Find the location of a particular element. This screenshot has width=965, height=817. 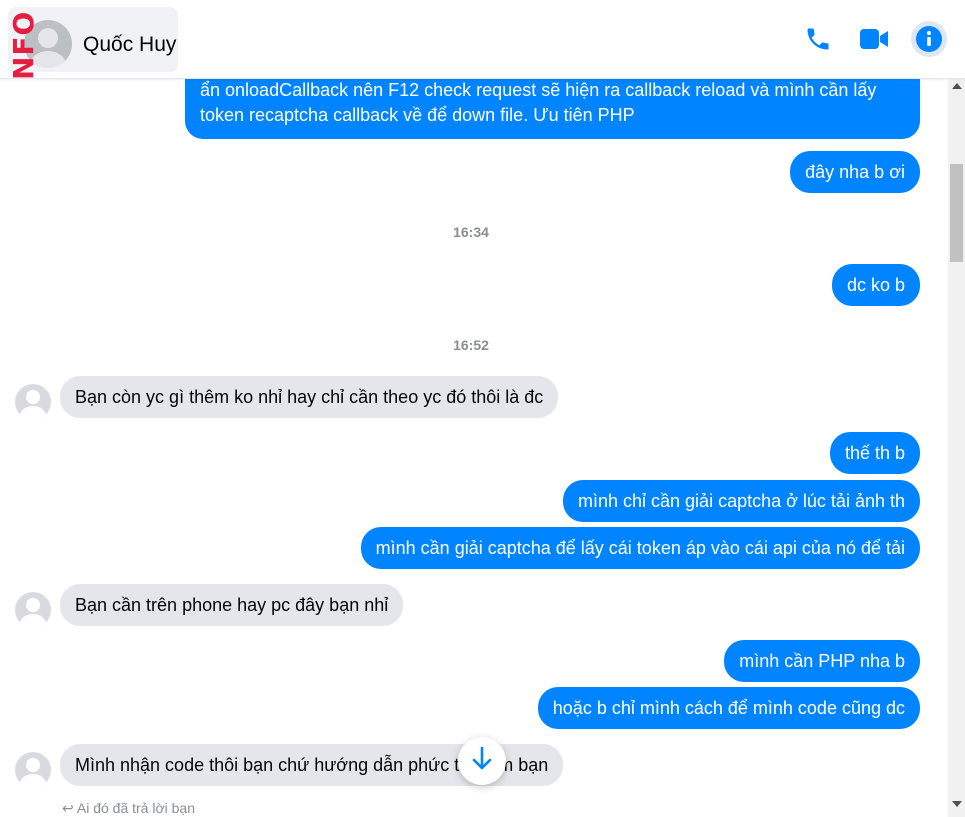

scrollbar-thumb is located at coordinates (956, 213).